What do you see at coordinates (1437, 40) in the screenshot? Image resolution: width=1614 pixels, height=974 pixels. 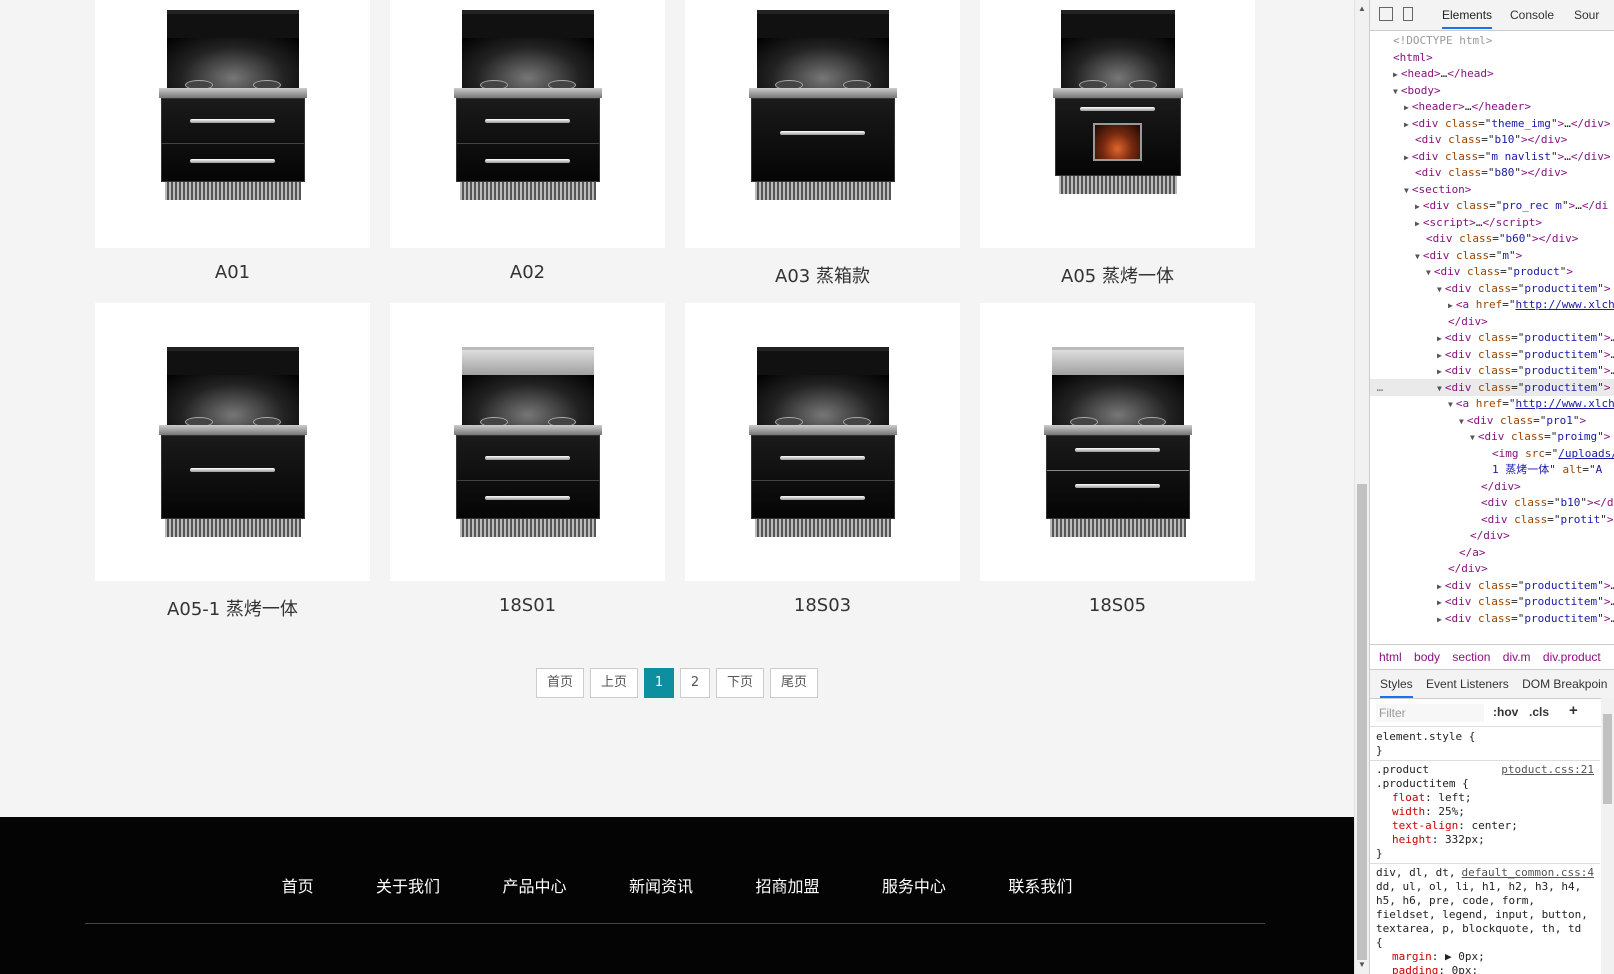 I see `dom-tree-node: <!DOCTYPE html>` at bounding box center [1437, 40].